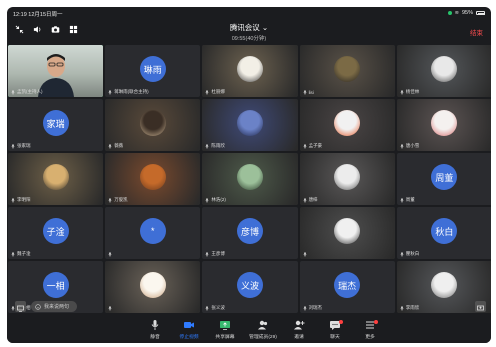 Image resolution: width=496 pixels, height=347 pixels. Describe the element at coordinates (249, 13) in the screenshot. I see `status-bar: 12:19 12月15日周一 ≋ 95%` at that location.